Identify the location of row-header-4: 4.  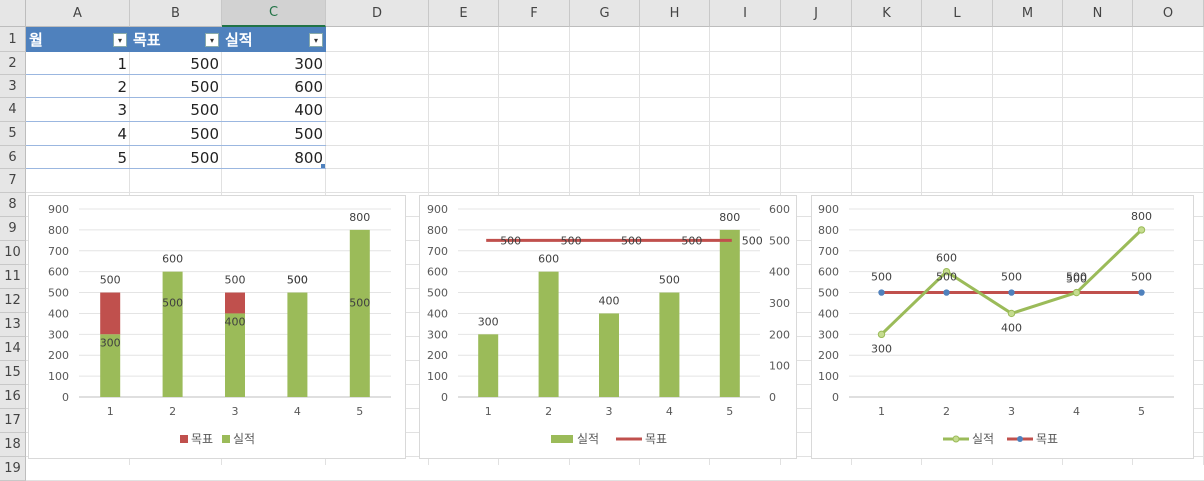
(13, 110).